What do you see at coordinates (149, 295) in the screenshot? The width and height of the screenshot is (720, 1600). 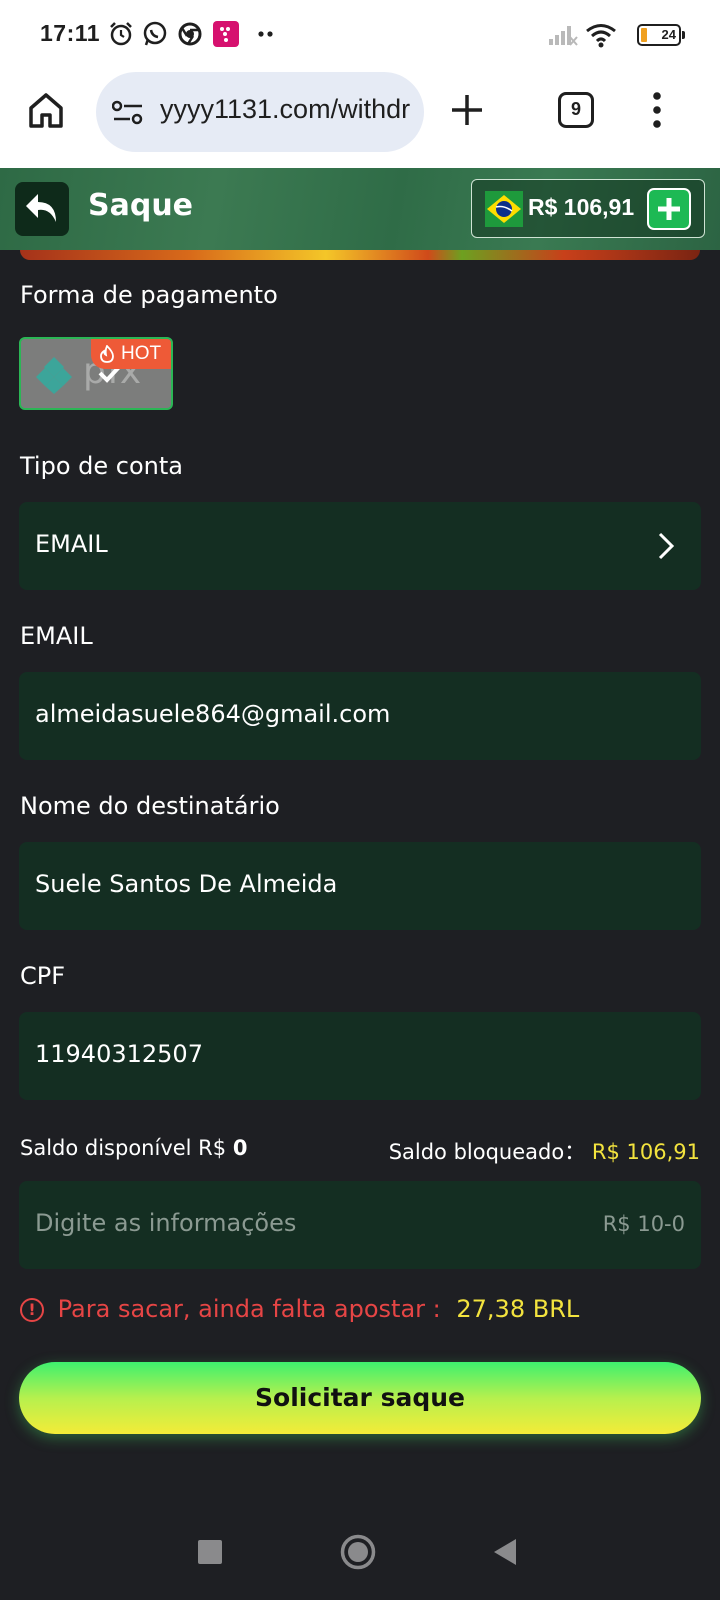 I see `payment-method-label: Forma de pagamento` at bounding box center [149, 295].